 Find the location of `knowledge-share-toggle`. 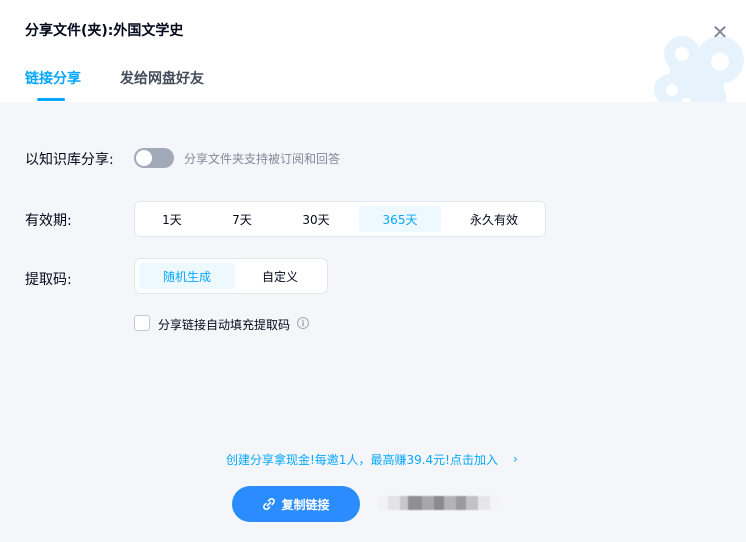

knowledge-share-toggle is located at coordinates (154, 158).